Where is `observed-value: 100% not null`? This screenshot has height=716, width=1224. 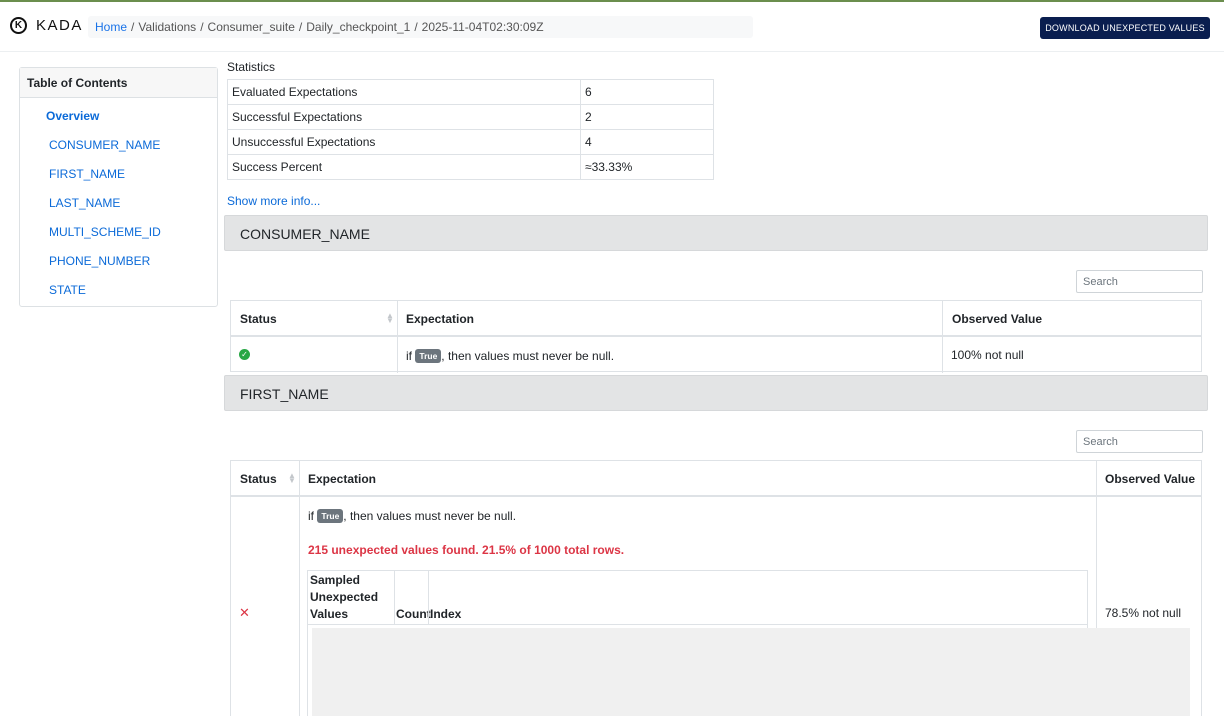
observed-value: 100% not null is located at coordinates (987, 355).